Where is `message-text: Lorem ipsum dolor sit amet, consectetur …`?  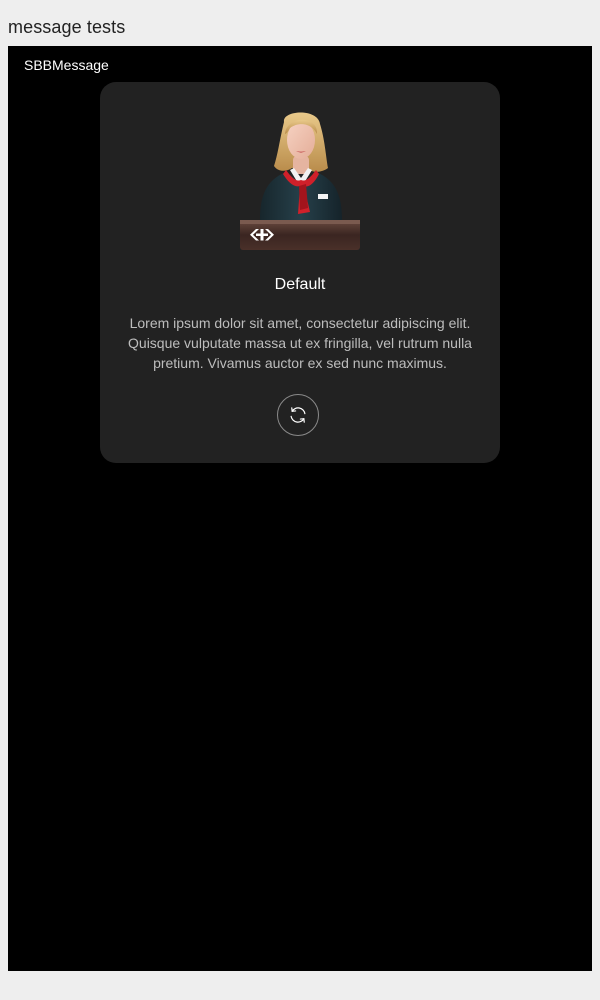
message-text: Lorem ipsum dolor sit amet, consectetur … is located at coordinates (300, 343).